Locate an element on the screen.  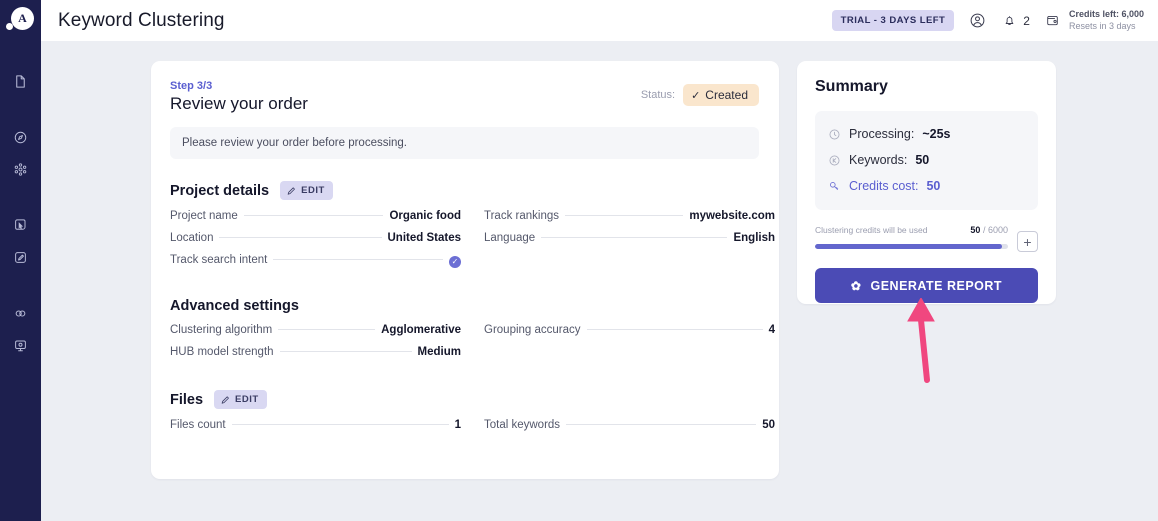
section-title: Project details is located at coordinates (220, 190).